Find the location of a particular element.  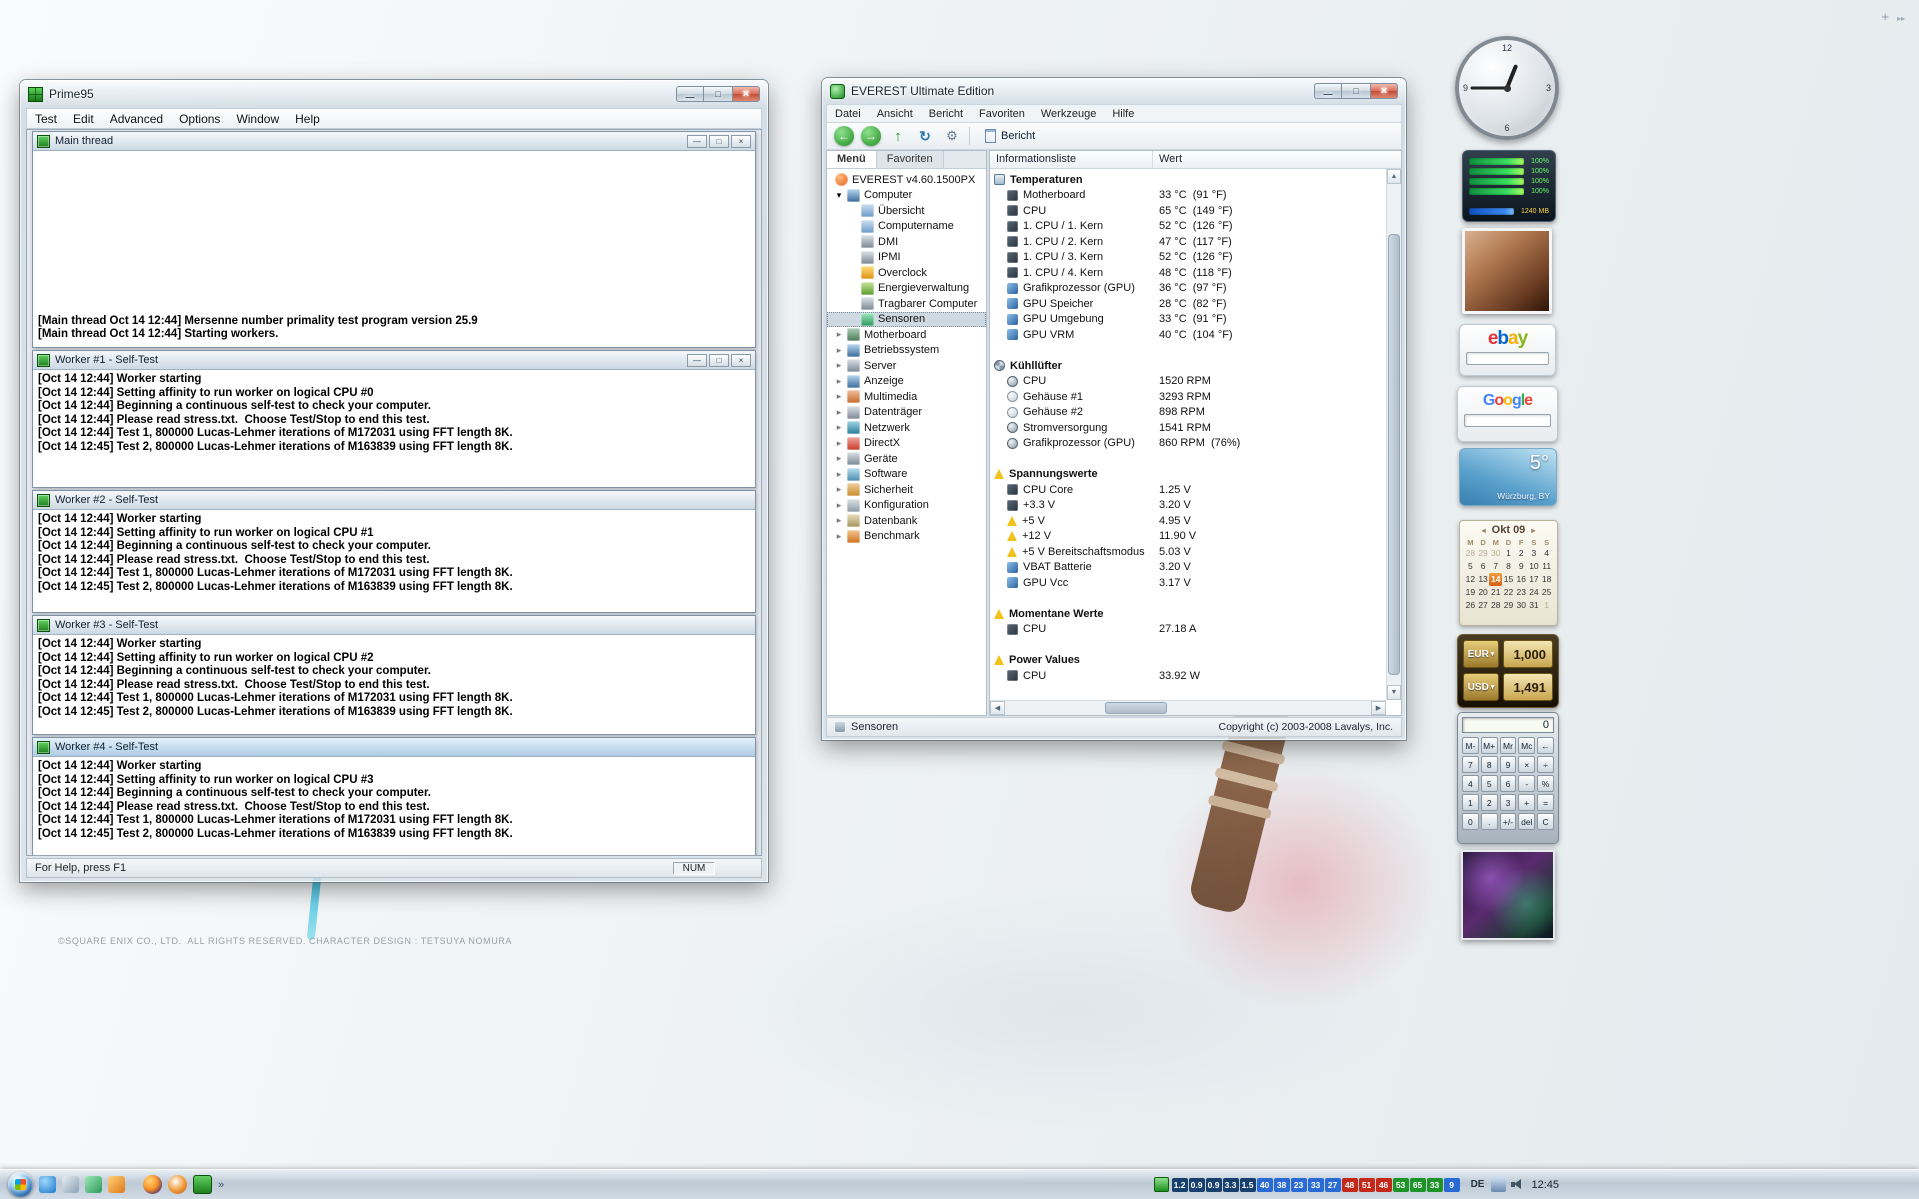

quicklaunch-switch-windows-icon is located at coordinates (93, 1184).